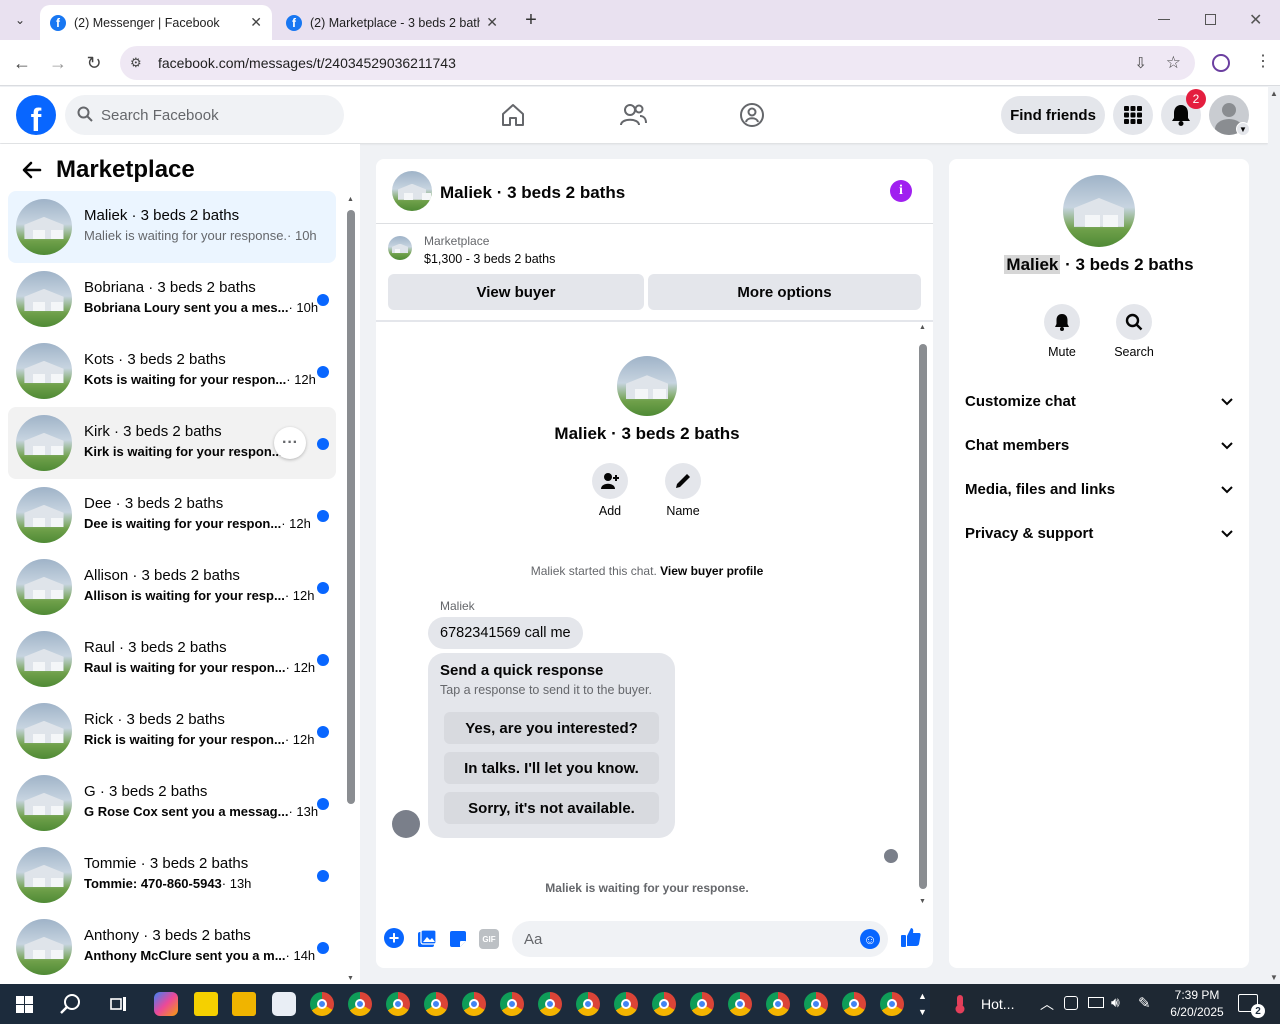 The height and width of the screenshot is (1024, 1280). Describe the element at coordinates (516, 292) in the screenshot. I see `view-buyer-button: View buyer` at that location.